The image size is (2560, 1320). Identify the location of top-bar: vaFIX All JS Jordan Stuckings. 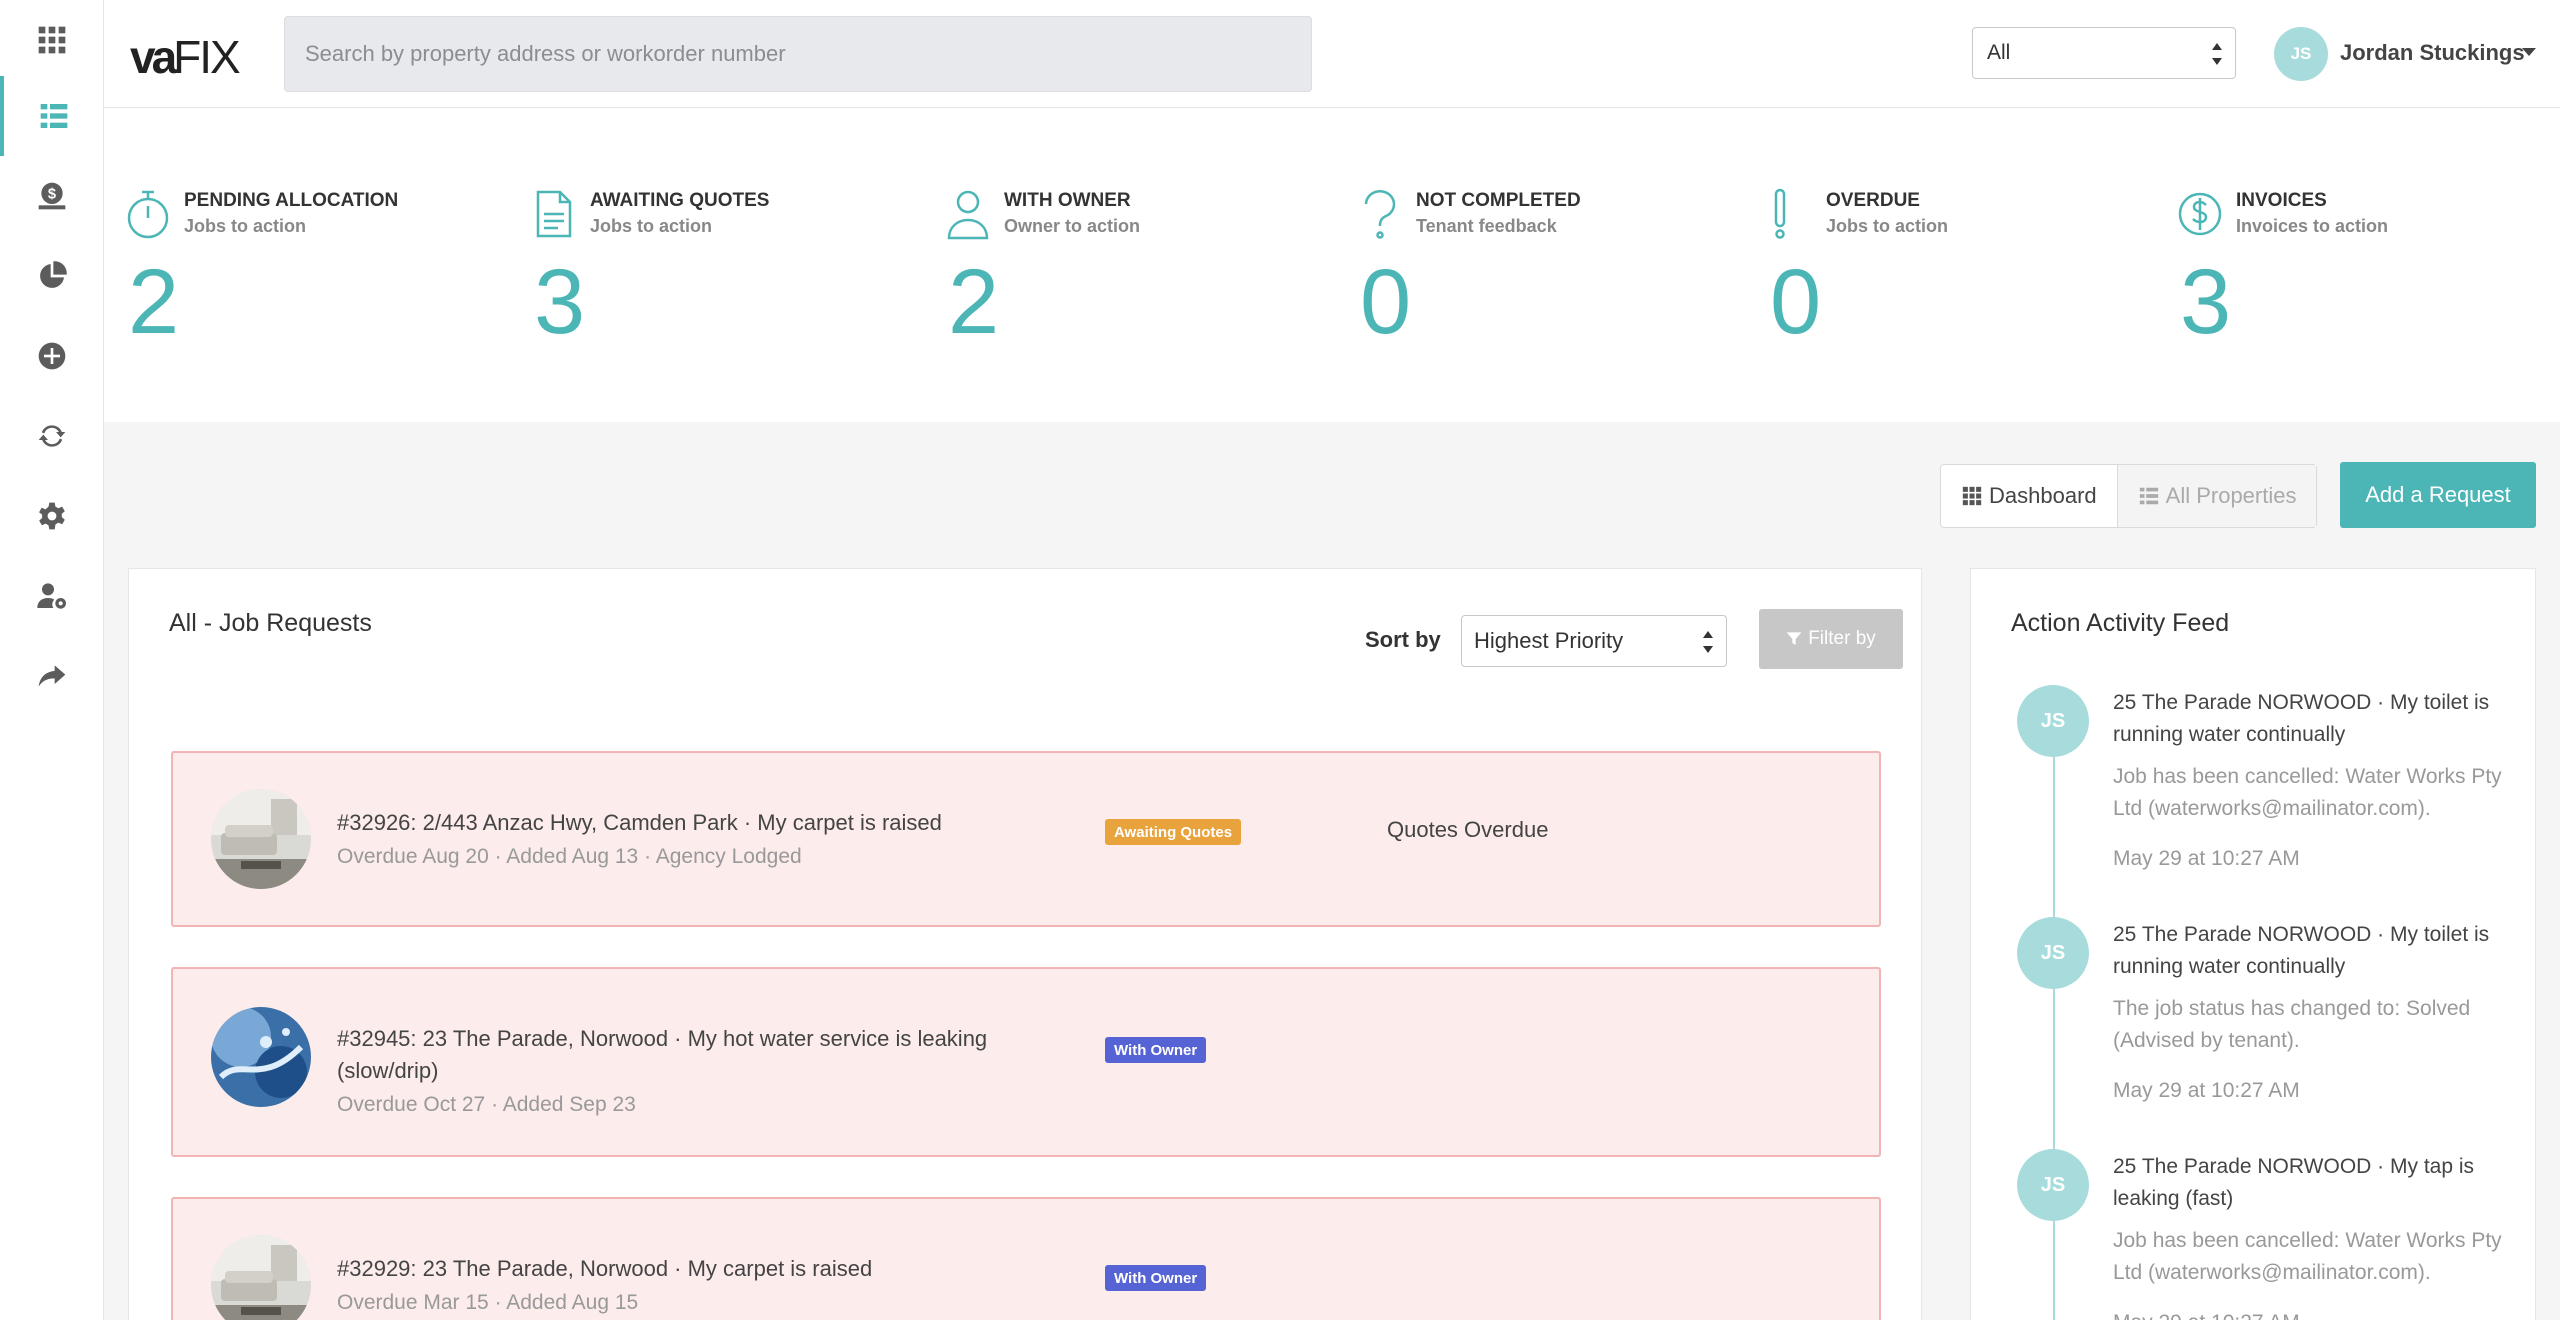
(1332, 54).